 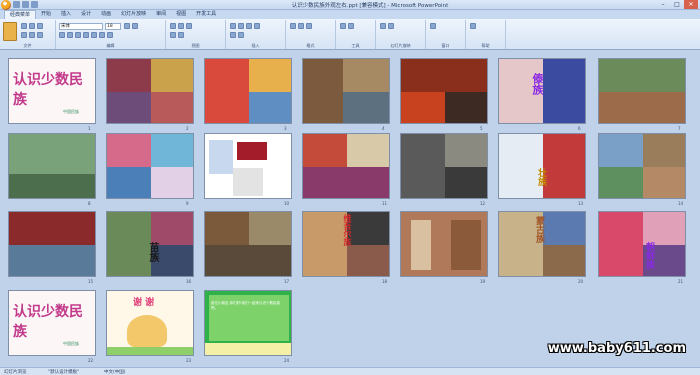 I want to click on textbox-icon, so click(x=233, y=35).